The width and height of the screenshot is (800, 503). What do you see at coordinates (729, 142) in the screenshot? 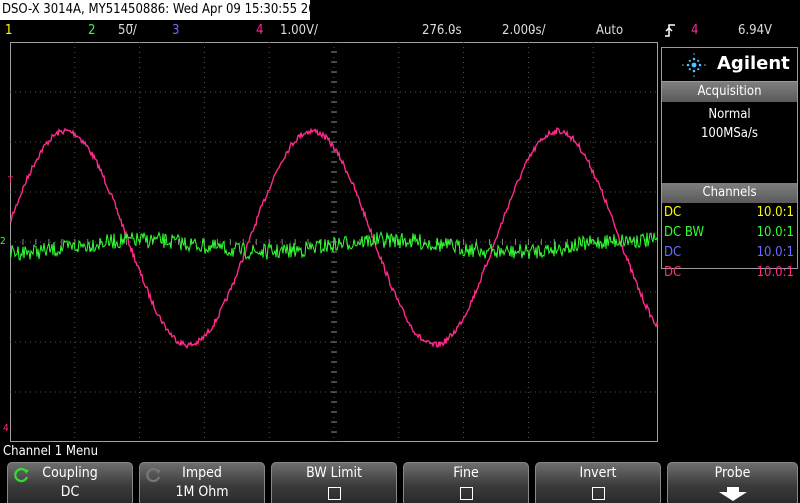
I see `acquisition-info: Normal 100MSa/s` at bounding box center [729, 142].